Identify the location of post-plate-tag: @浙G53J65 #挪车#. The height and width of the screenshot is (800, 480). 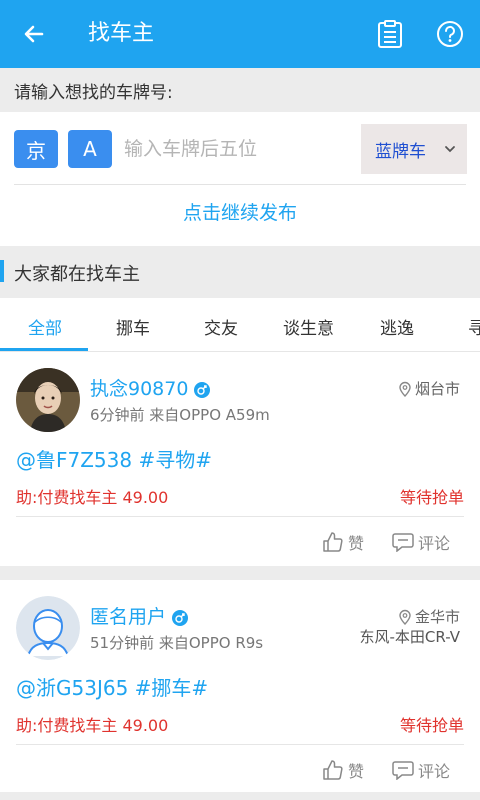
(112, 686).